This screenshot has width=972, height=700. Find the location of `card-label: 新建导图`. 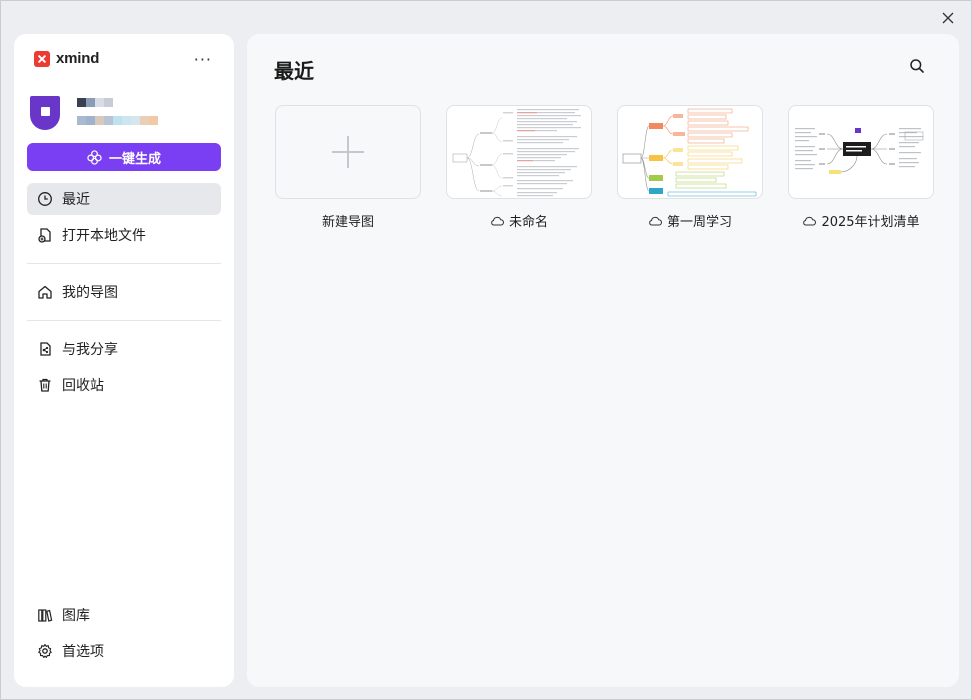

card-label: 新建导图 is located at coordinates (348, 220).